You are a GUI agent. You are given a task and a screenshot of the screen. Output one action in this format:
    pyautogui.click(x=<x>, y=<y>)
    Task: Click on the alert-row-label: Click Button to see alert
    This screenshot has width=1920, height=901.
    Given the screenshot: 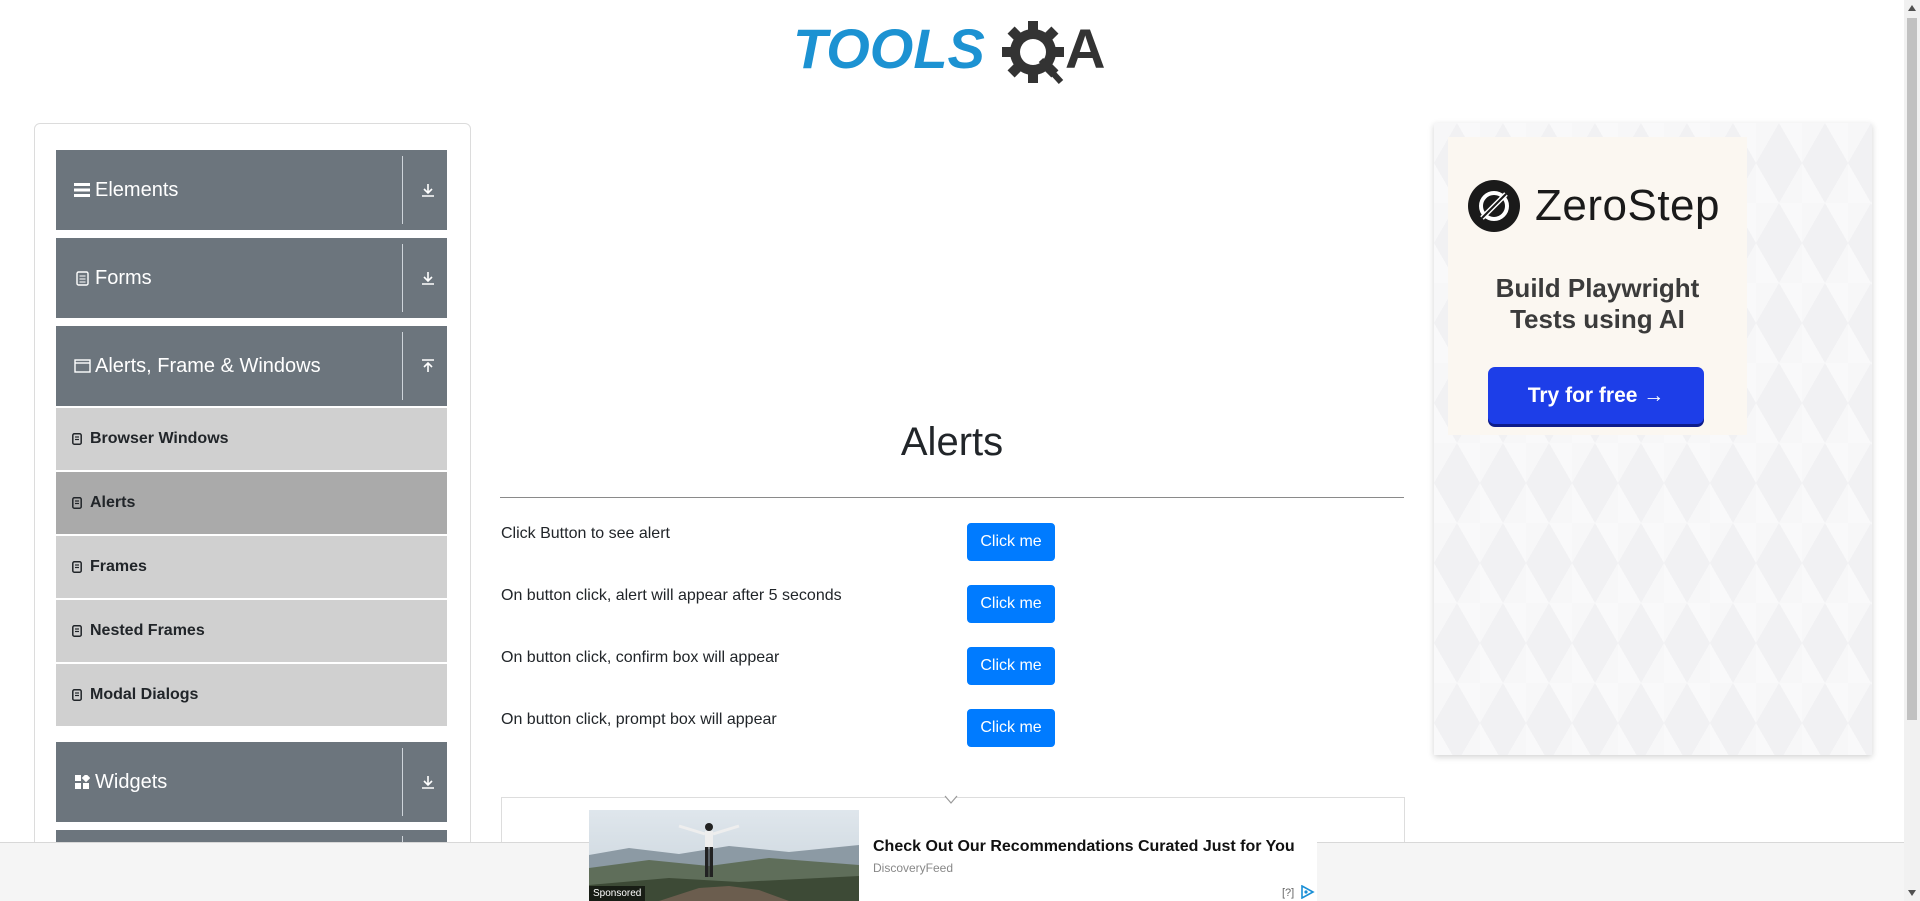 What is the action you would take?
    pyautogui.click(x=585, y=533)
    